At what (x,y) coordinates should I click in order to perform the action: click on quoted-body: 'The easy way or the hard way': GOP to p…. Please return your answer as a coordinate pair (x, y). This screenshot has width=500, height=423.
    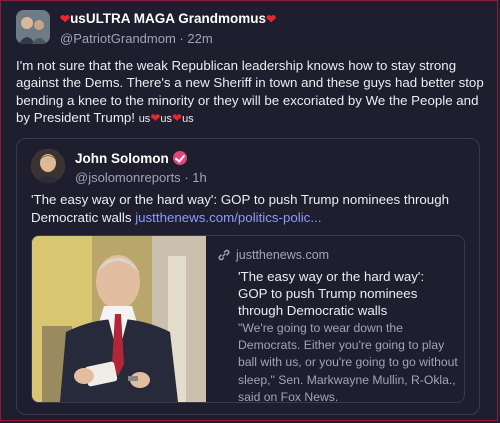
    Looking at the image, I should click on (246, 209).